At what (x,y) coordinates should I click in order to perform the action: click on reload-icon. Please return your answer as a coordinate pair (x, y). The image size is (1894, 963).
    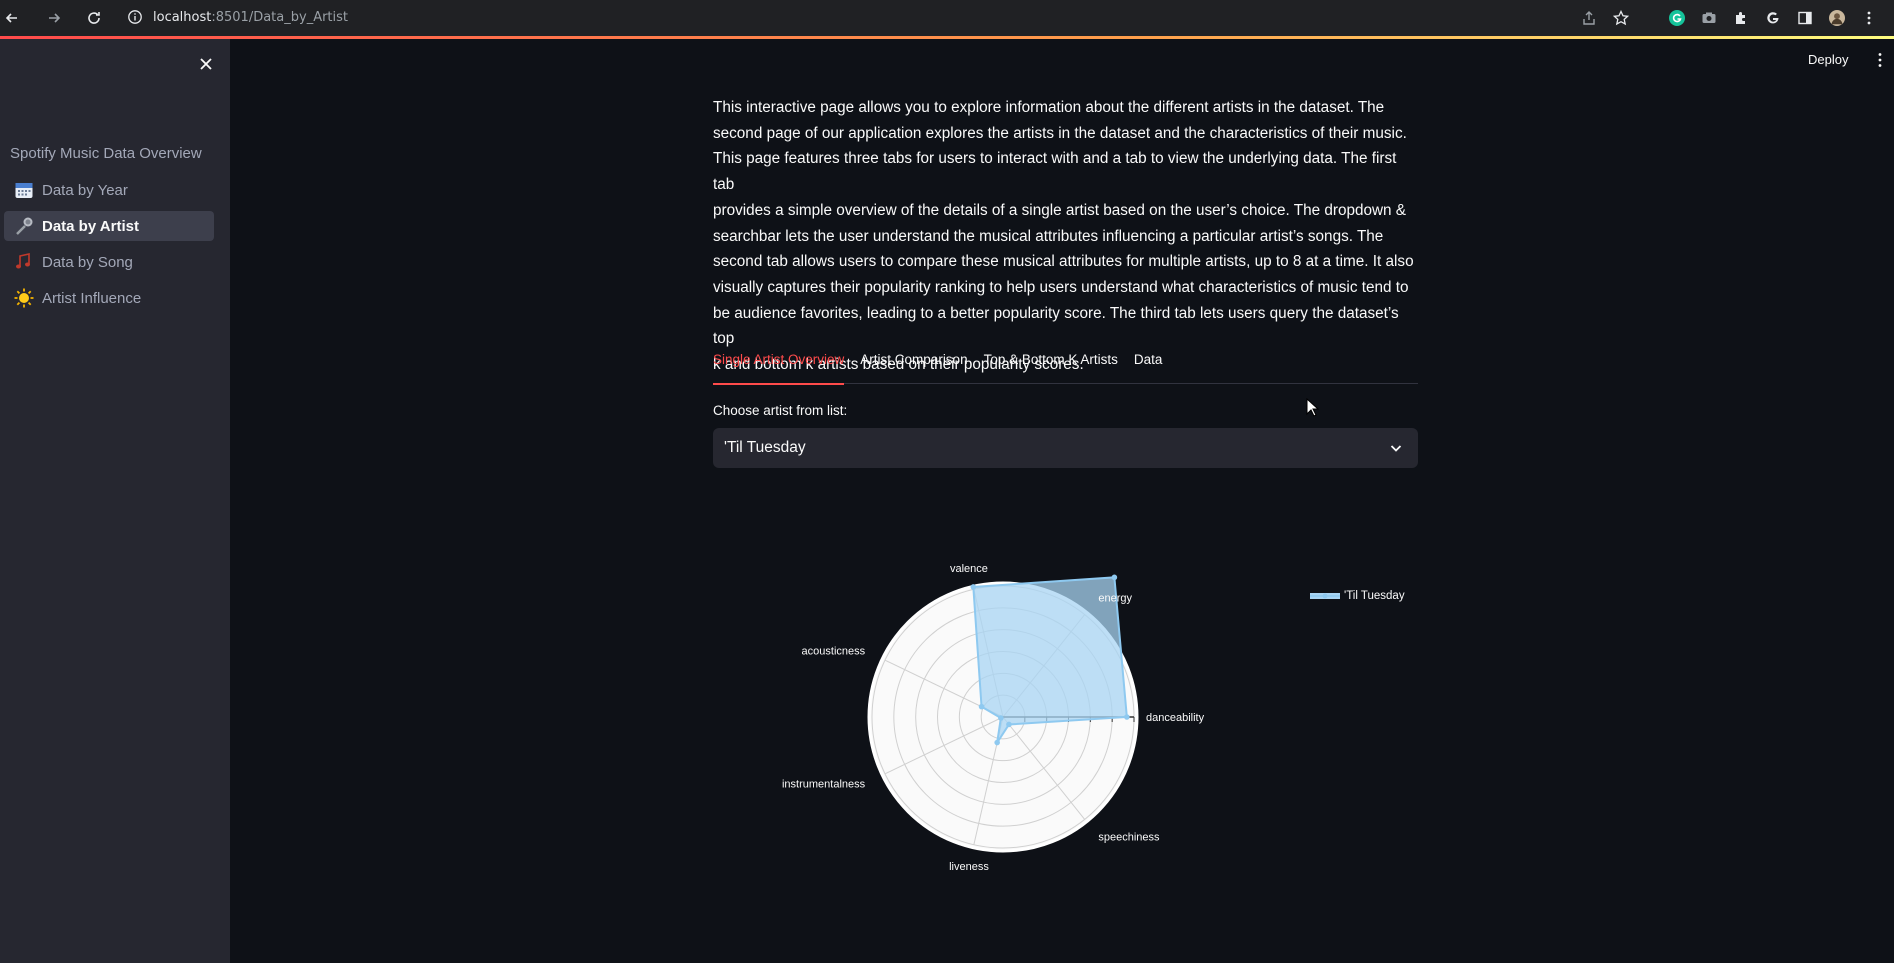
    Looking at the image, I should click on (94, 18).